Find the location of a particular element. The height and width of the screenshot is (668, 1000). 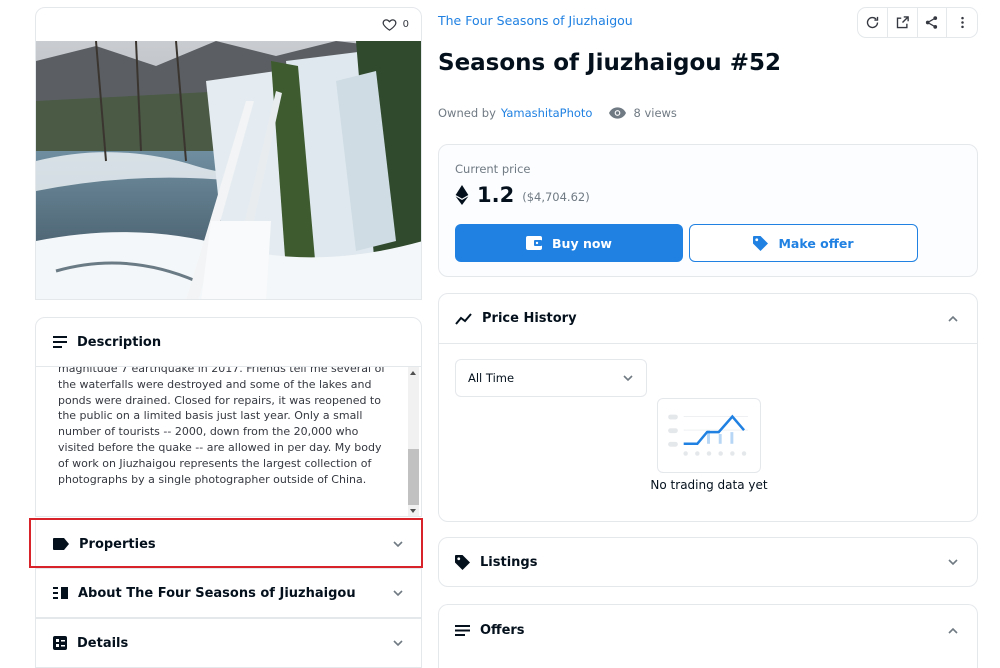

details-icon is located at coordinates (60, 643).